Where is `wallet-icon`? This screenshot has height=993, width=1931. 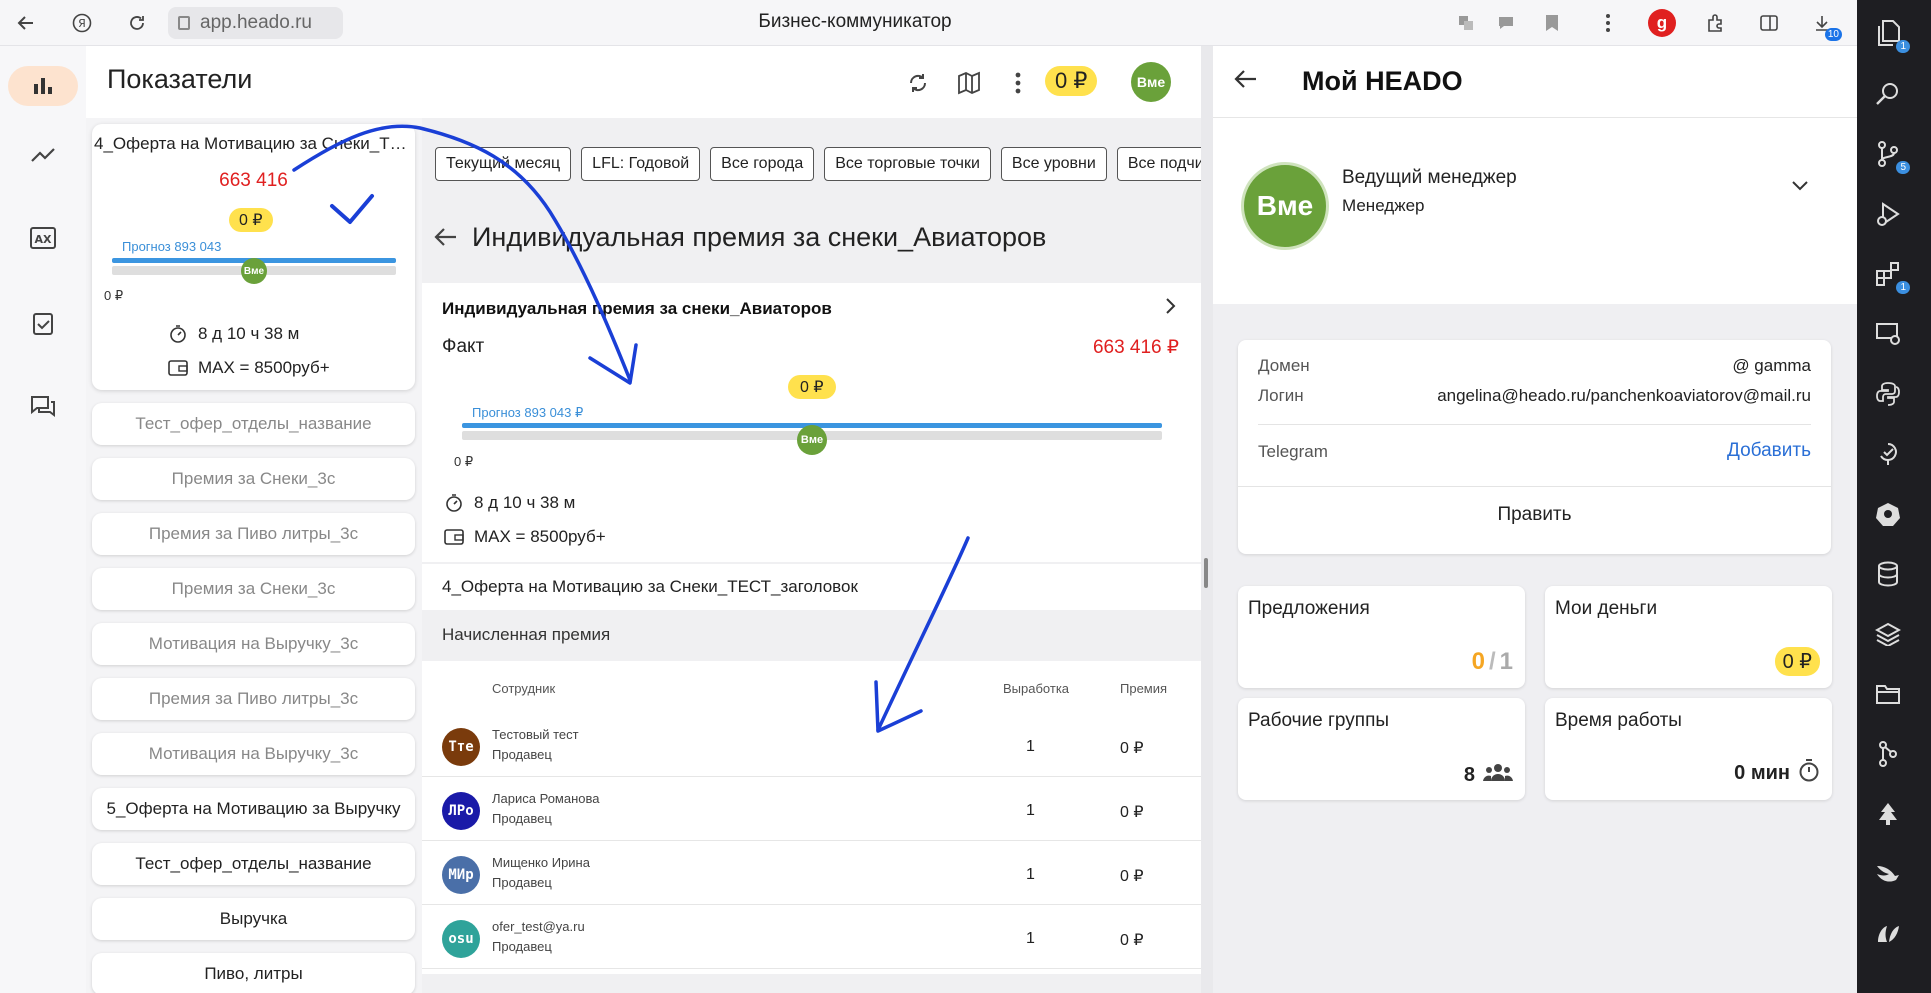
wallet-icon is located at coordinates (454, 537).